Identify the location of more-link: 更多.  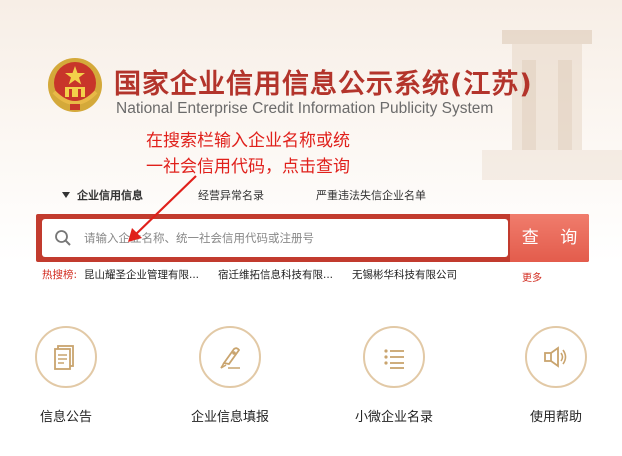
(532, 276).